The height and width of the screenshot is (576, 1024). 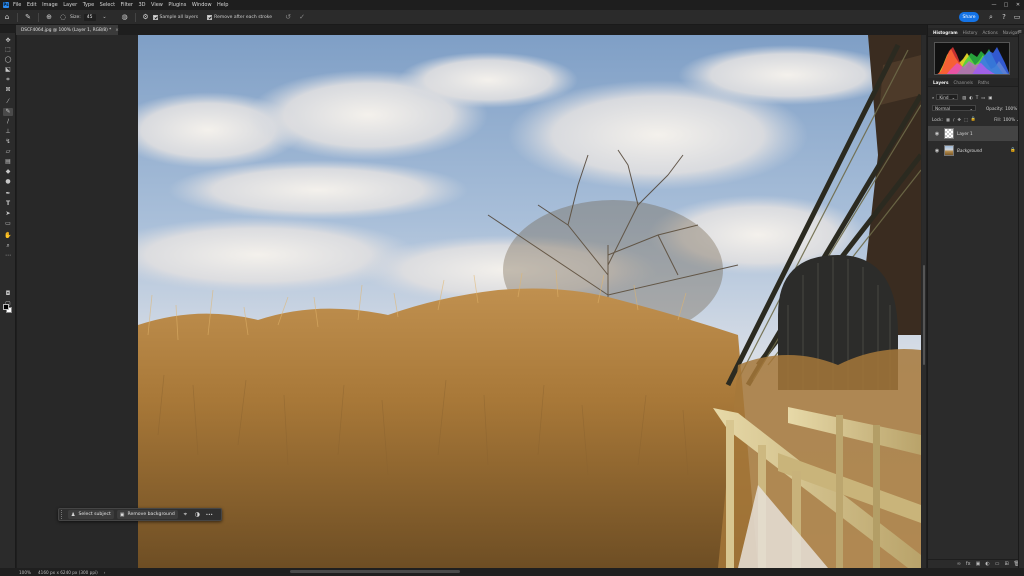 I want to click on help-icon: ?, so click(x=1004, y=17).